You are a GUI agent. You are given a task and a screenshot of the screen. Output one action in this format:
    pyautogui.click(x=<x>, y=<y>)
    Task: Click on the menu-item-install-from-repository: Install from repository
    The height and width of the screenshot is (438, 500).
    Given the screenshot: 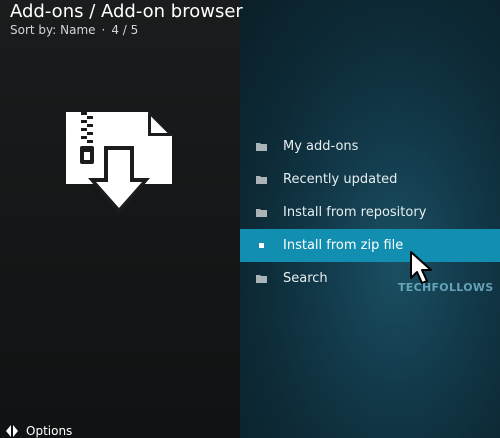 What is the action you would take?
    pyautogui.click(x=370, y=212)
    